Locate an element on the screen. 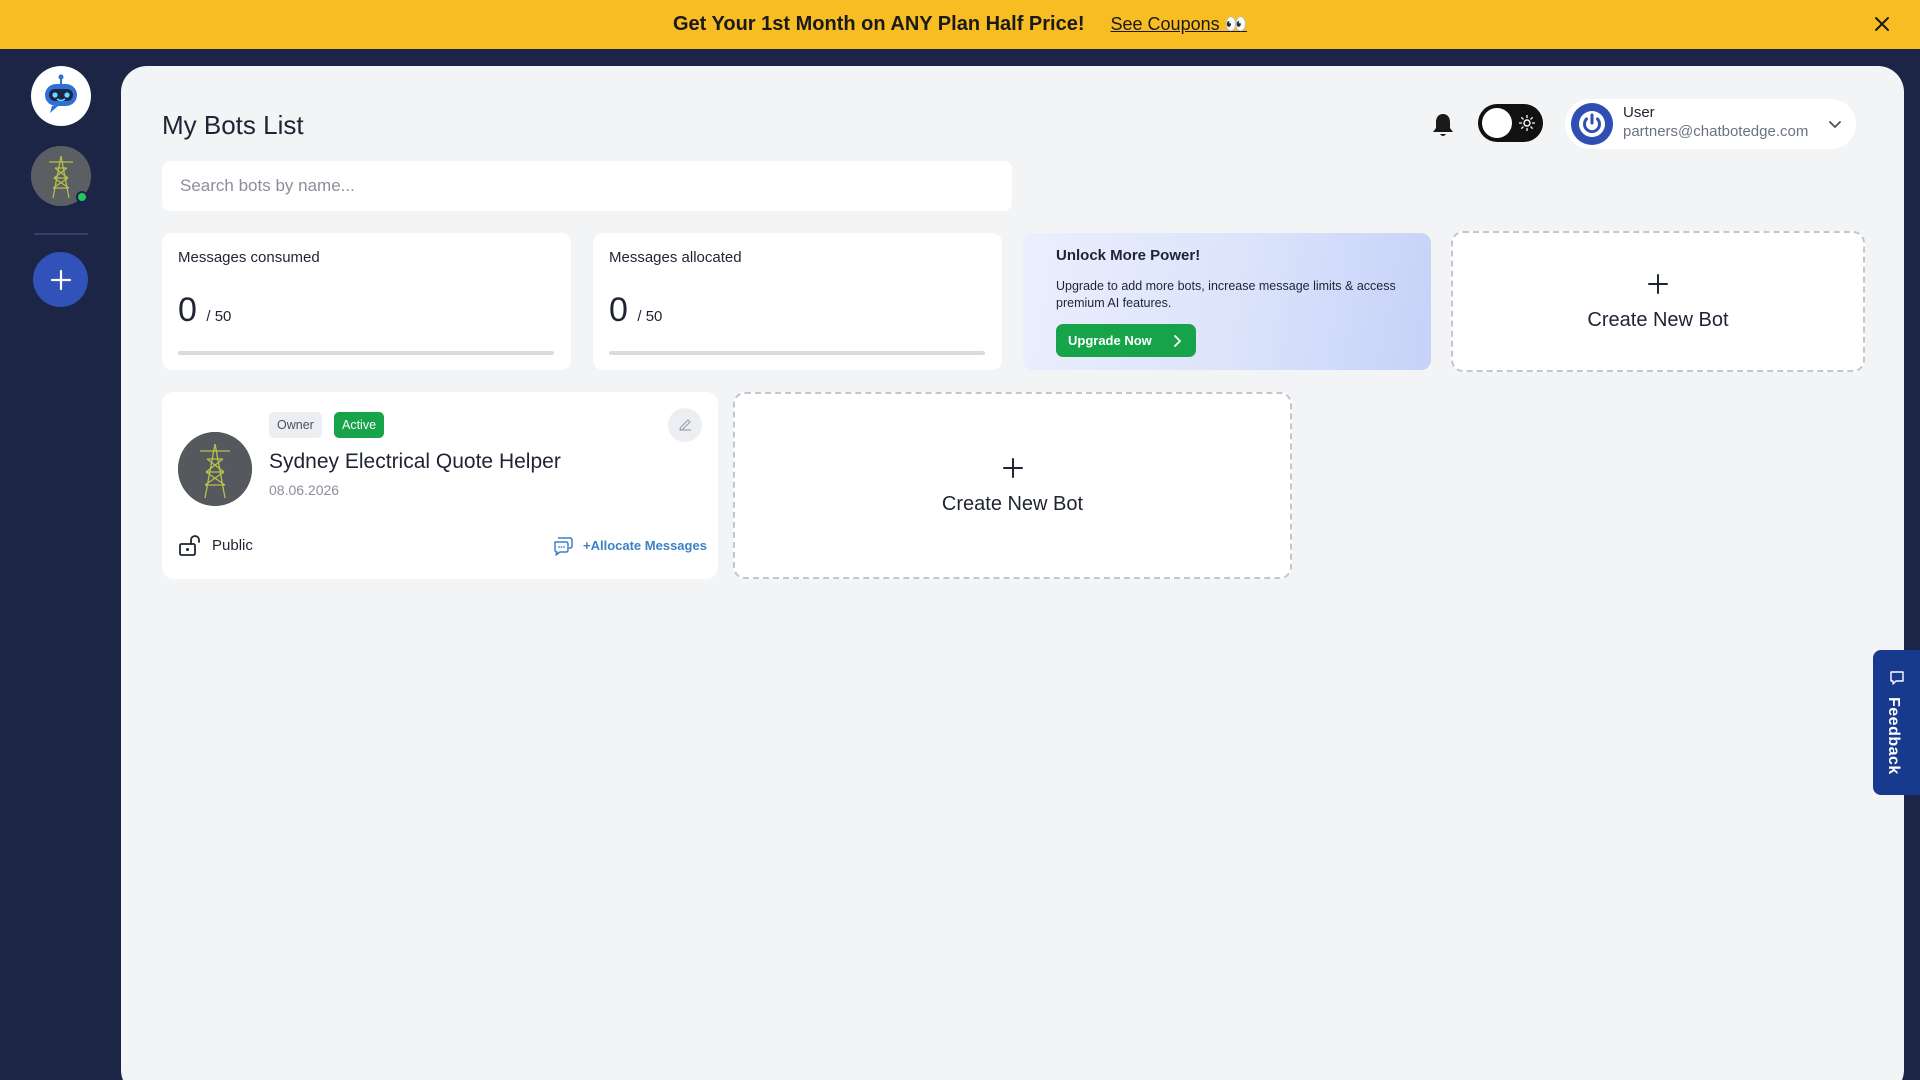 The image size is (1920, 1080). bot-avatar is located at coordinates (215, 469).